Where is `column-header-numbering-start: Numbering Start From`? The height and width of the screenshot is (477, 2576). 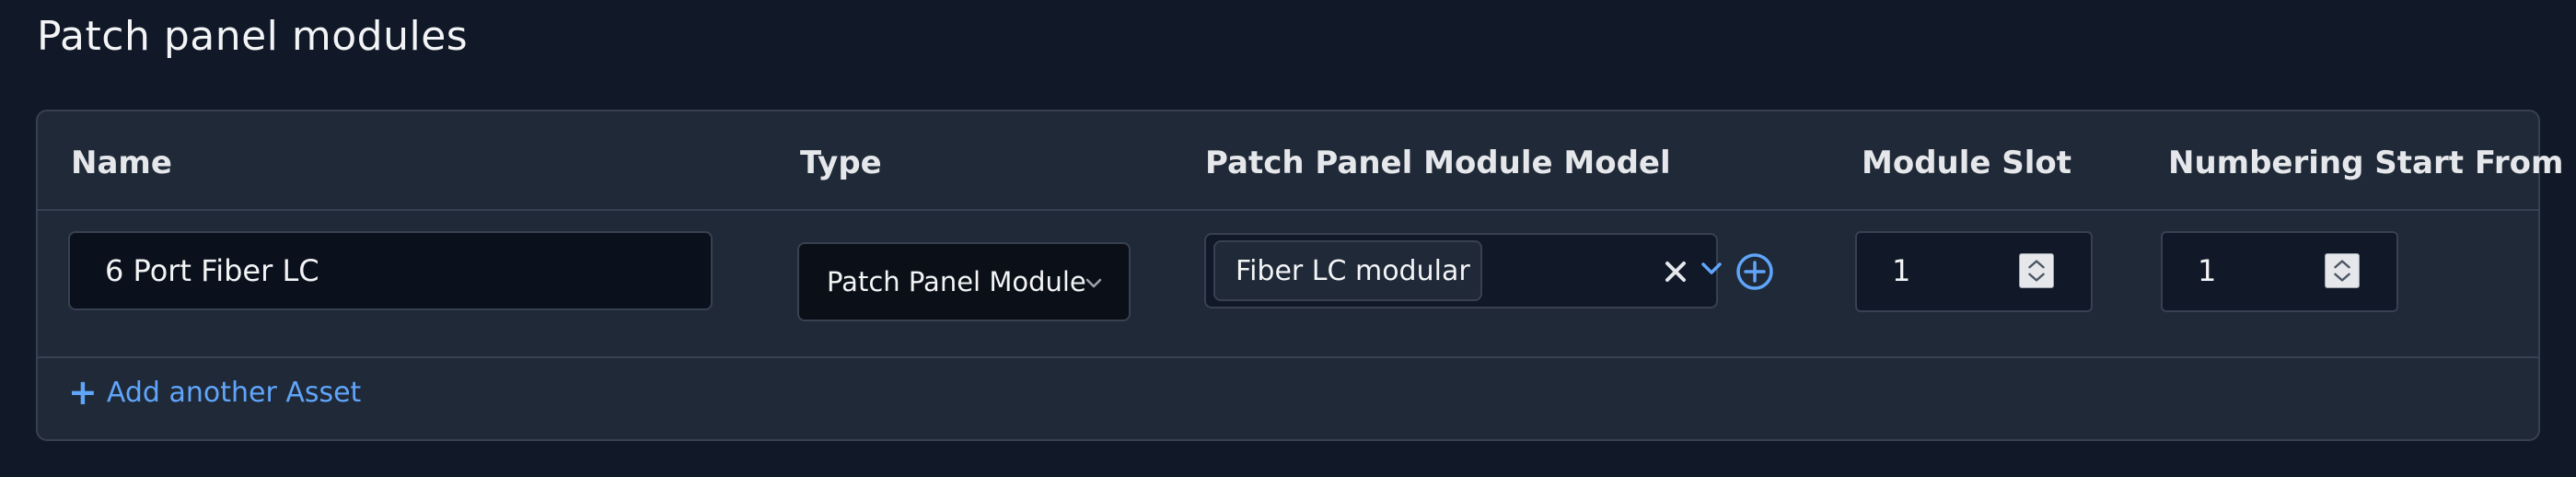
column-header-numbering-start: Numbering Start From is located at coordinates (2366, 163).